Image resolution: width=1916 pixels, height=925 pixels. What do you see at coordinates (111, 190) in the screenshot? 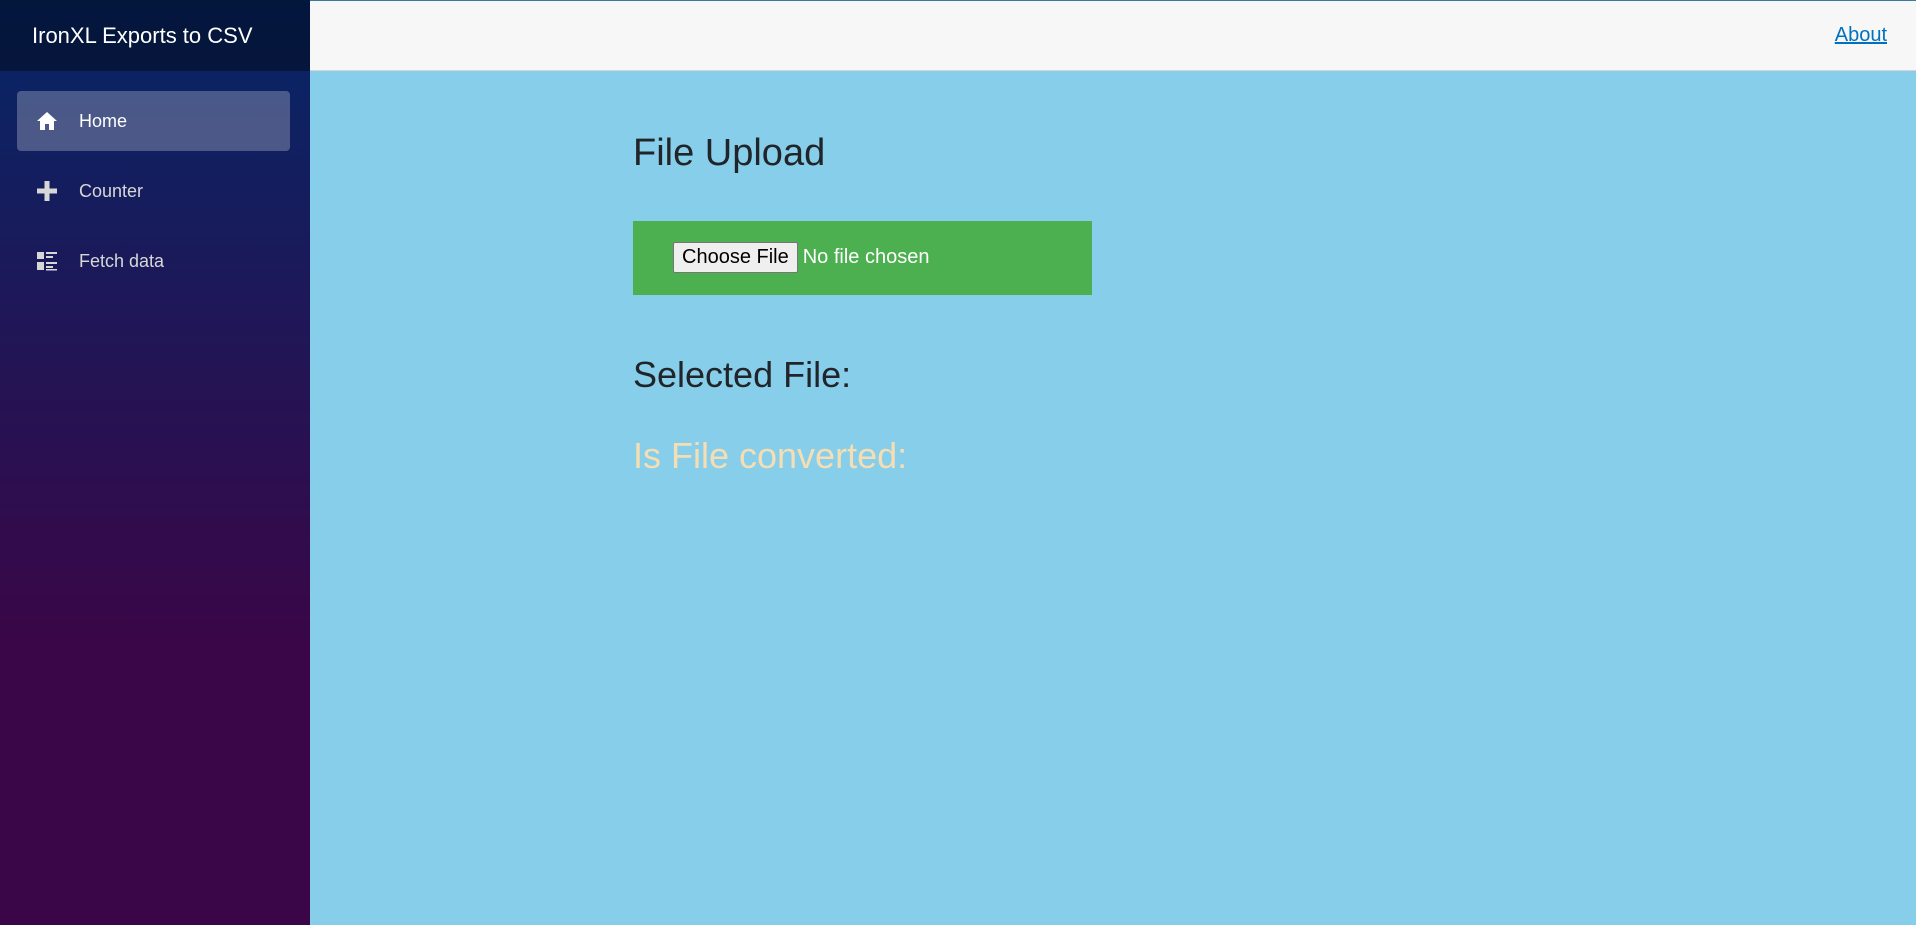
I see `sidebar-item-label: Counter` at bounding box center [111, 190].